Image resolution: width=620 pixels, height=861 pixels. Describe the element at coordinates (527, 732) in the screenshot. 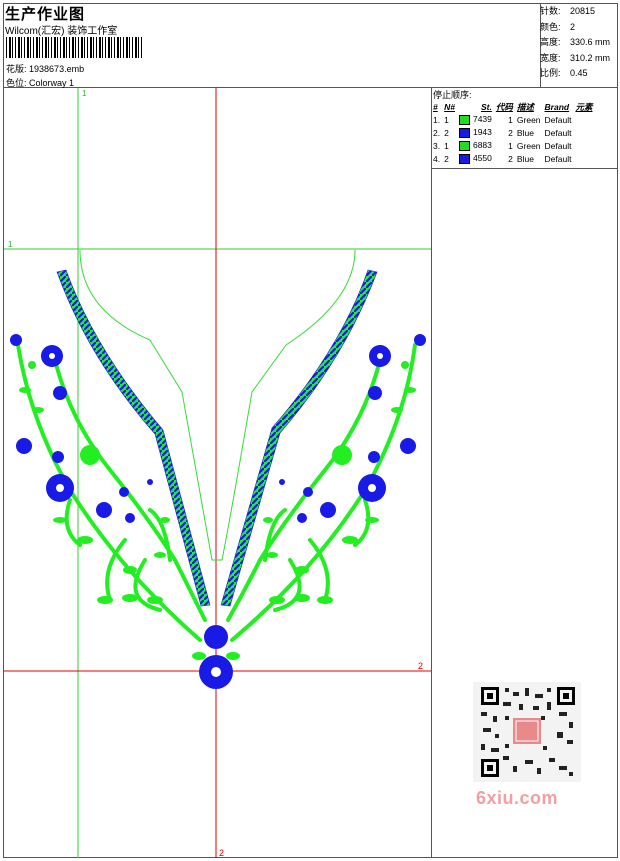

I see `qr-code` at that location.